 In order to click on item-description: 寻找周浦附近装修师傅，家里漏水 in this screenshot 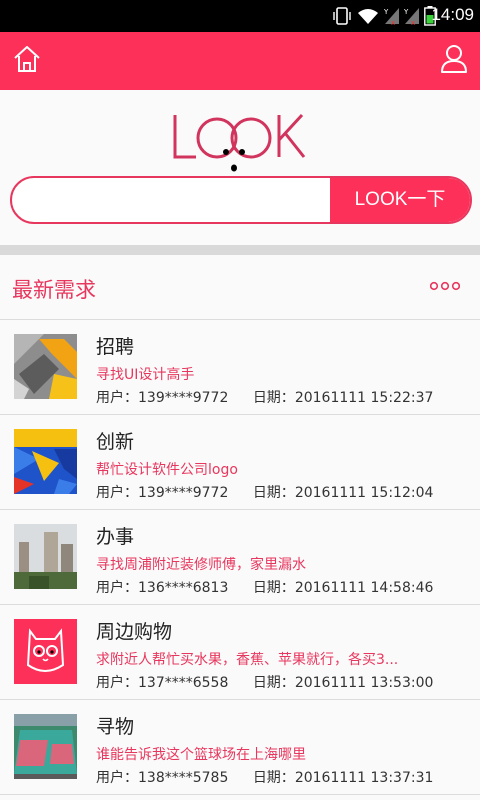, I will do `click(201, 565)`.